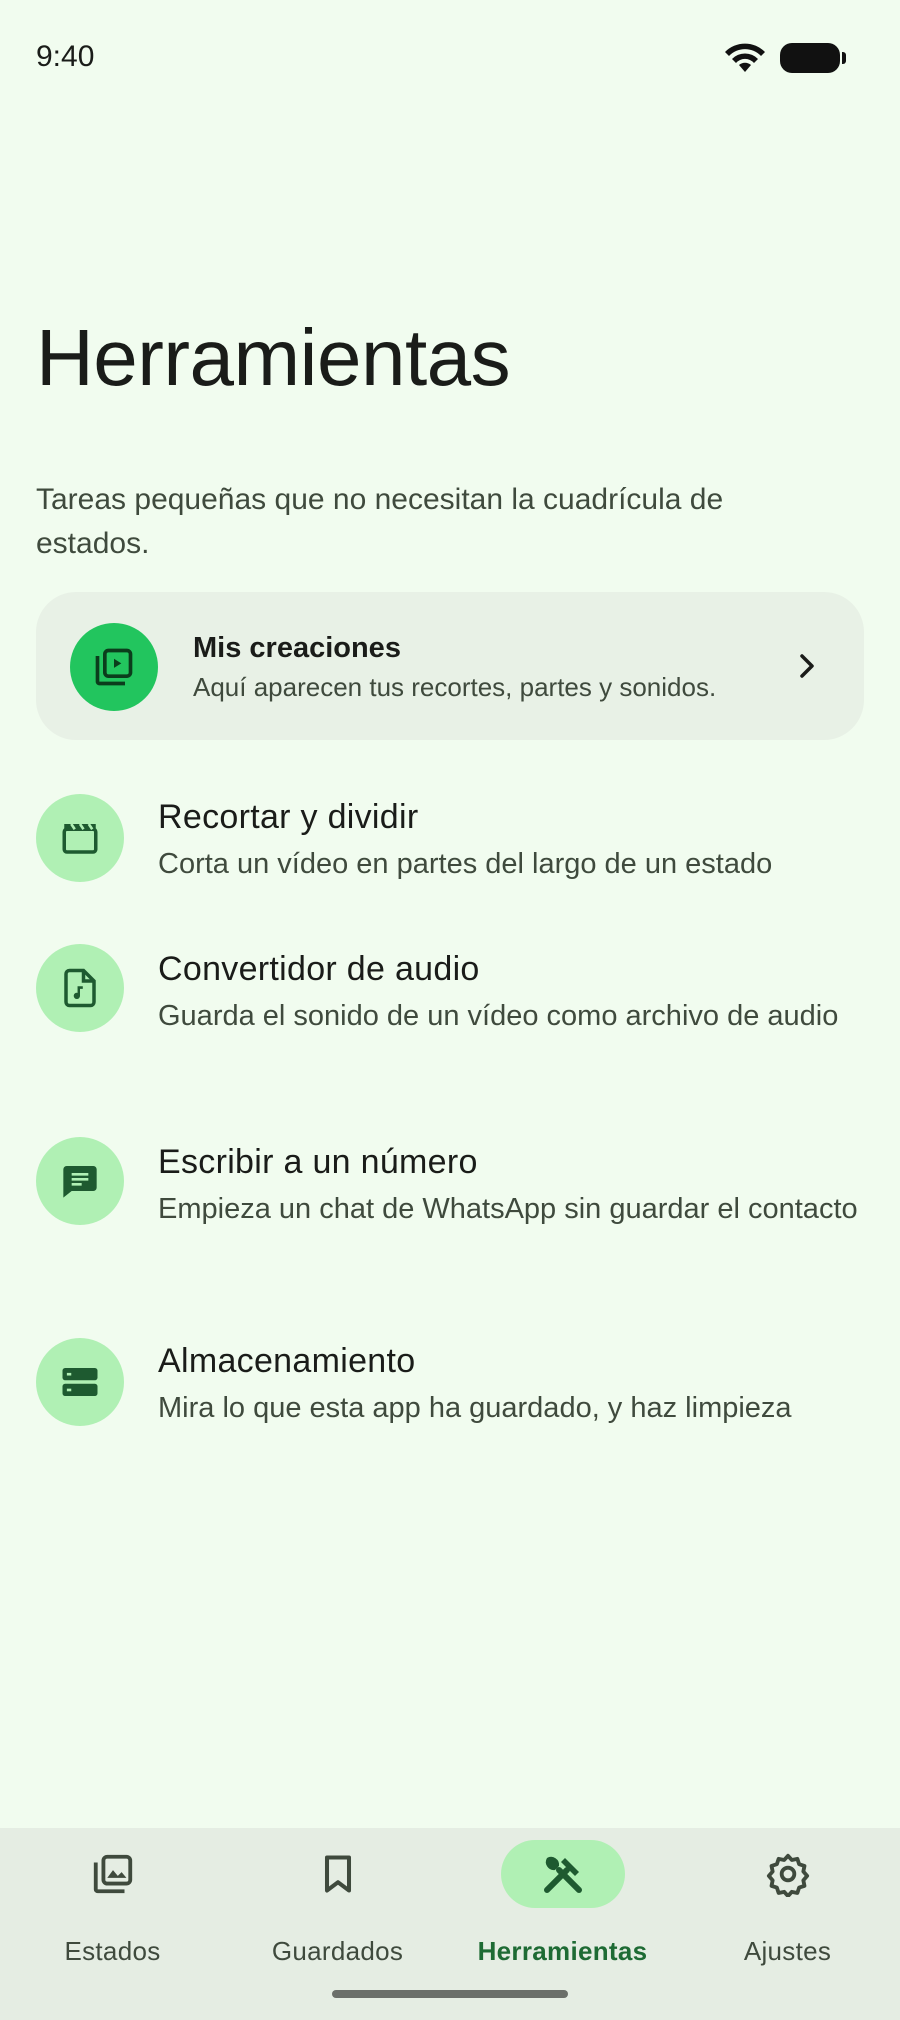  I want to click on status-icons, so click(785, 58).